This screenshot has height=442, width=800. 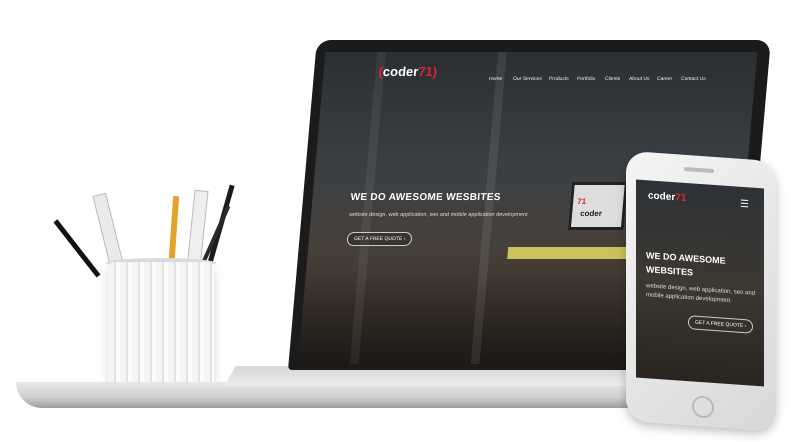 What do you see at coordinates (408, 71) in the screenshot?
I see `laptop-logo: (coder71)` at bounding box center [408, 71].